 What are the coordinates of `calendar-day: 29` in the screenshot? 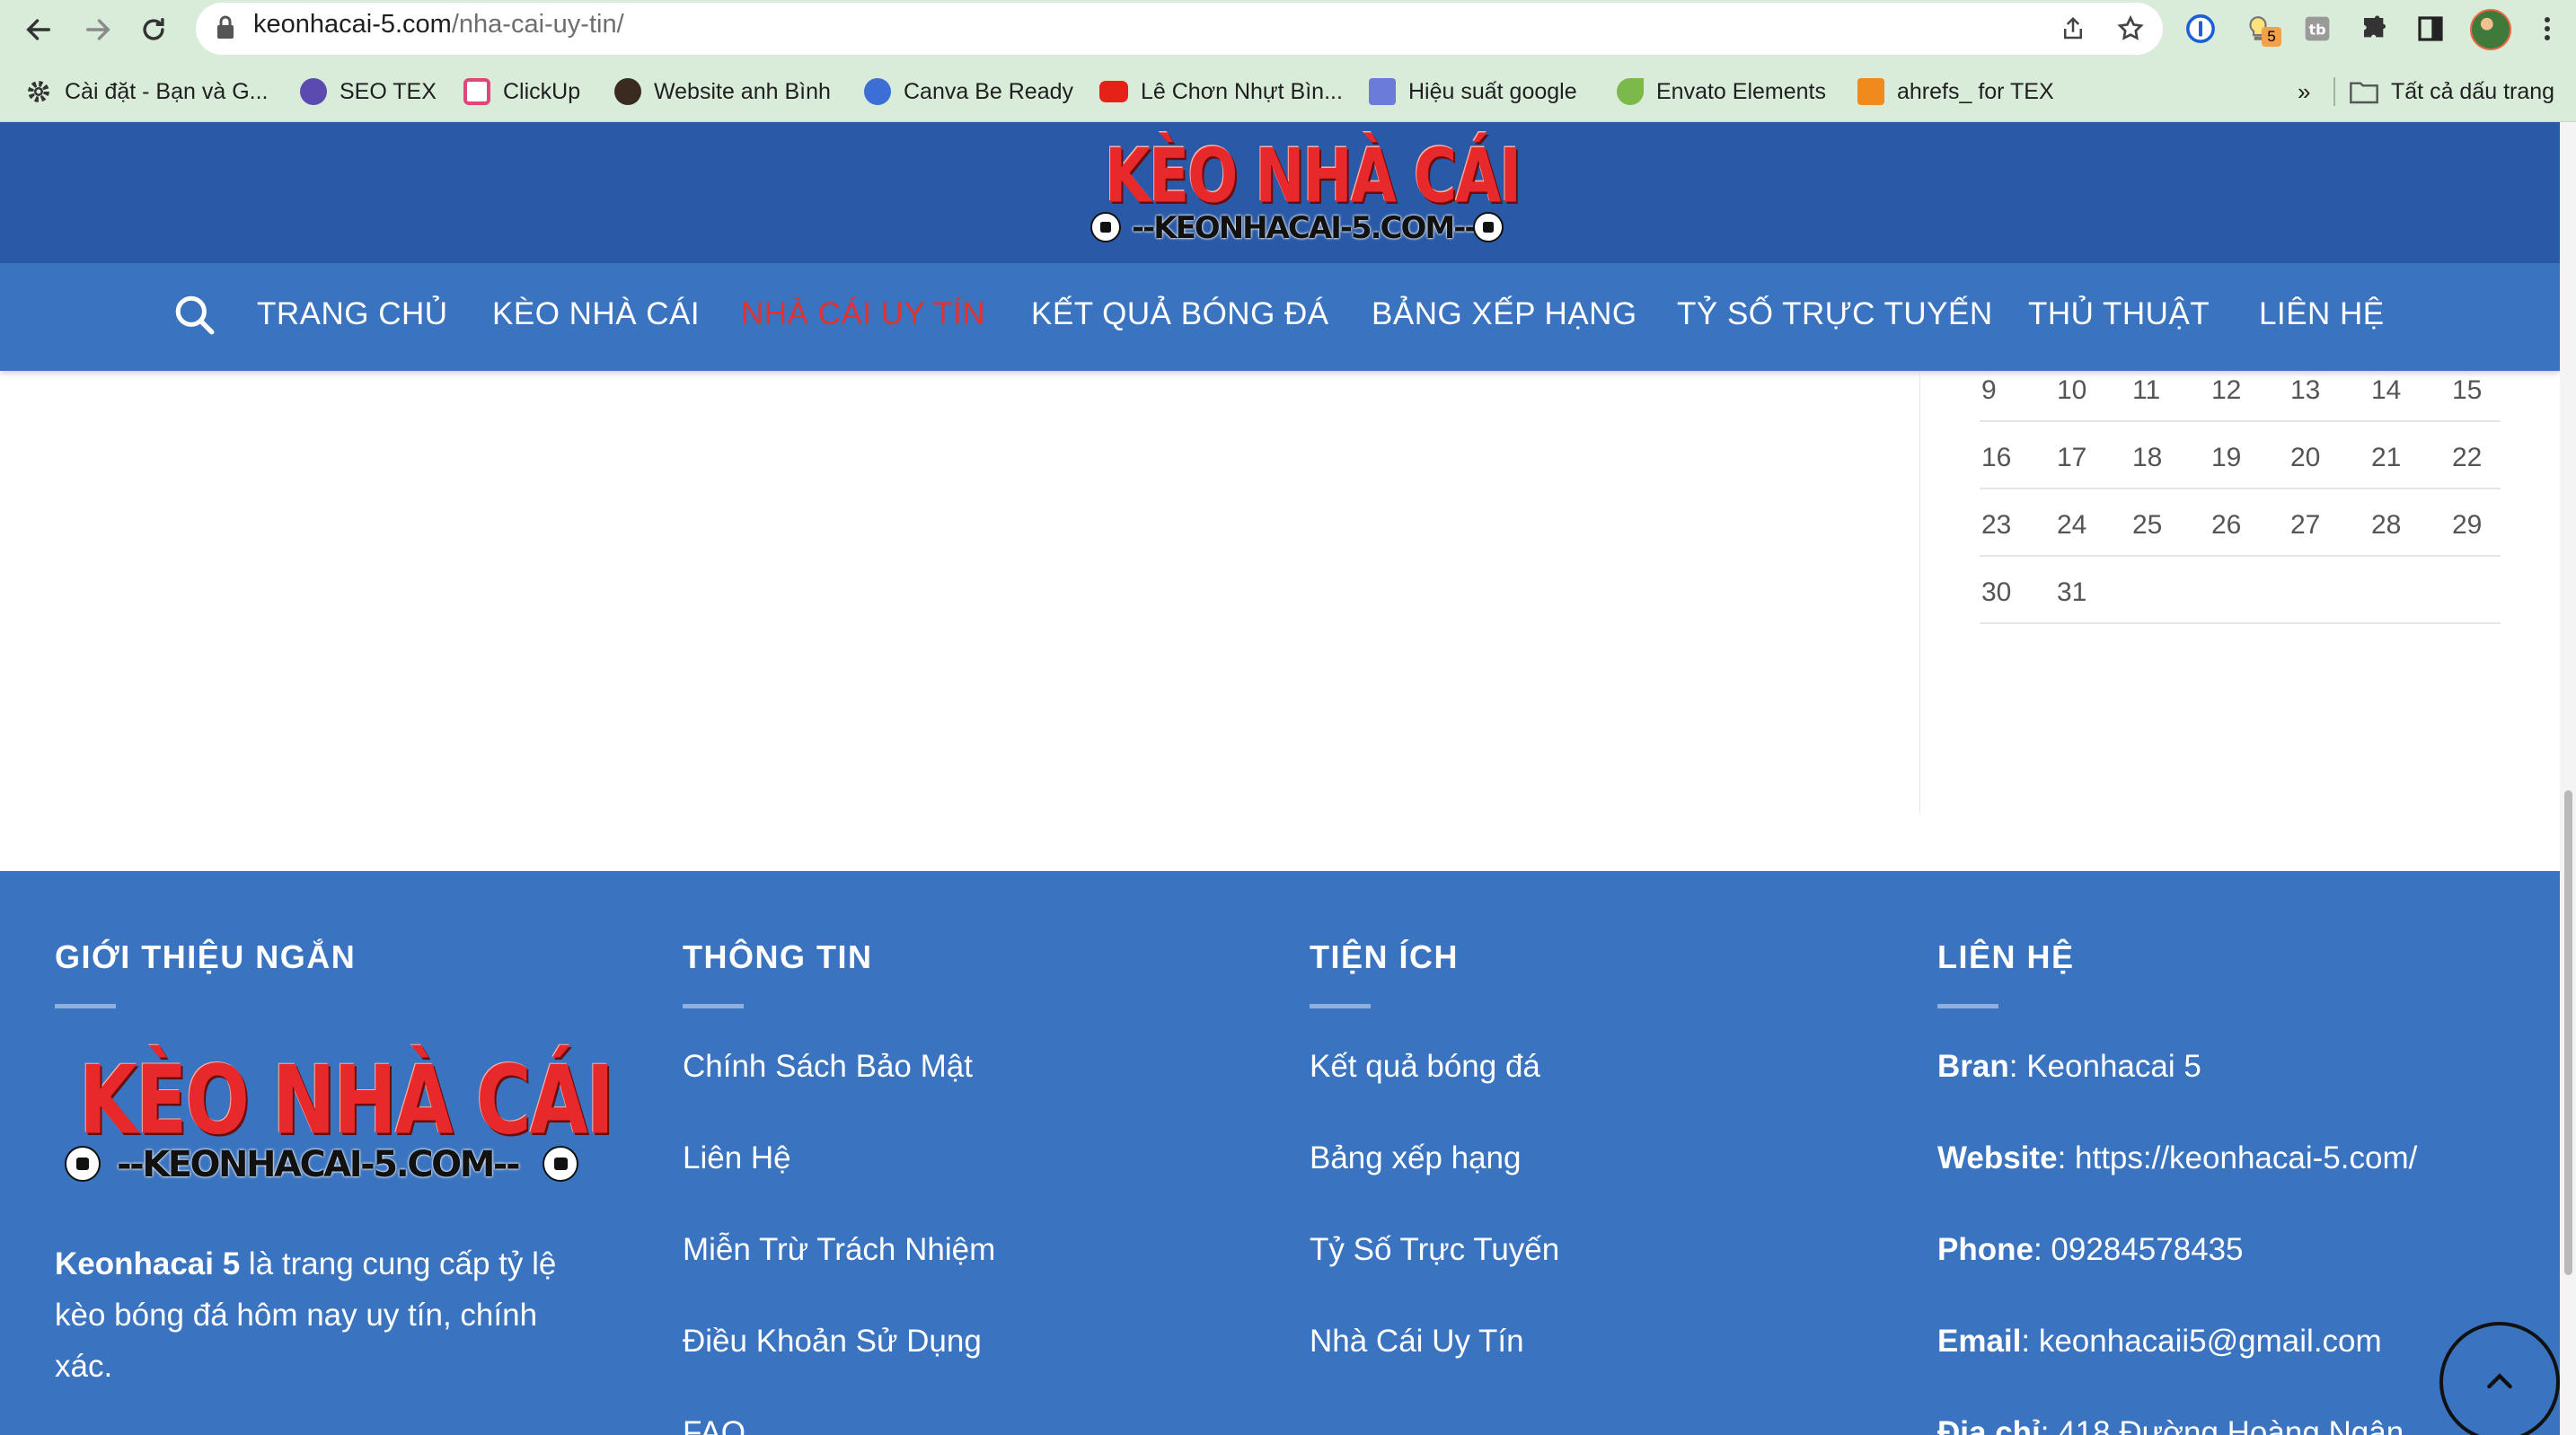 It's located at (2467, 525).